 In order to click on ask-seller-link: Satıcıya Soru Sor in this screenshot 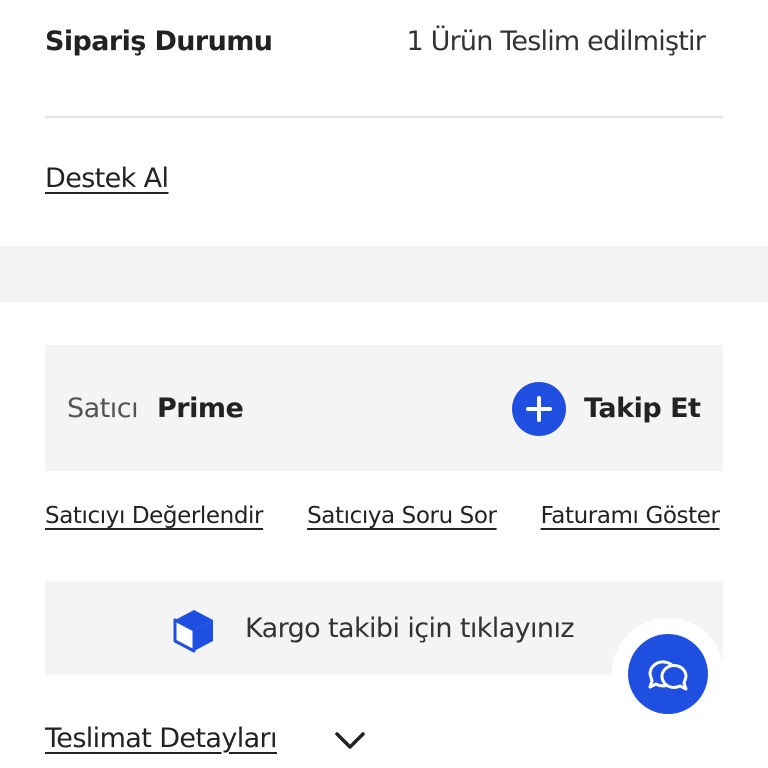, I will do `click(402, 516)`.